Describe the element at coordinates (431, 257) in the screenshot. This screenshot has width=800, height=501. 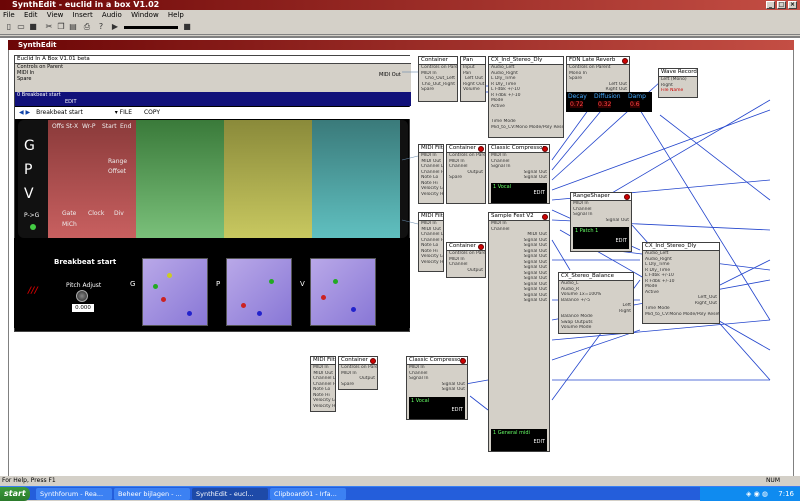
I see `midi-filter2-line: Velocity Lo` at that location.